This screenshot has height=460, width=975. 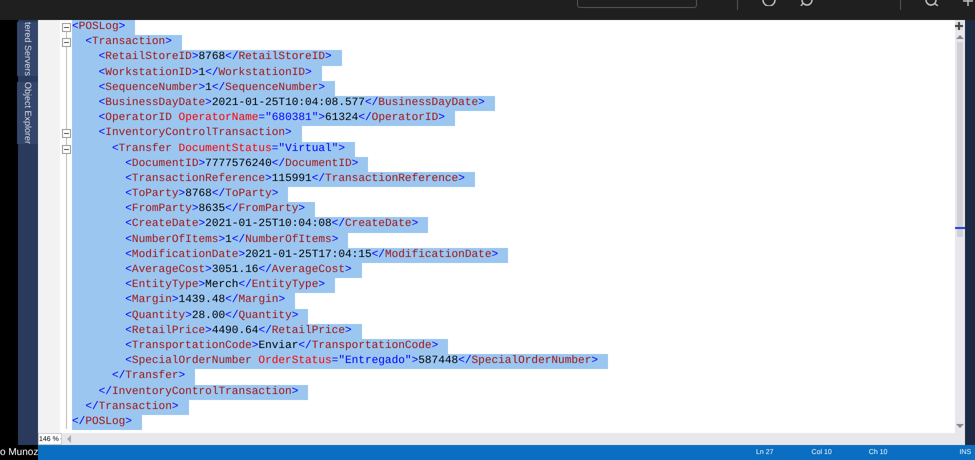 What do you see at coordinates (28, 113) in the screenshot?
I see `sidebar-tab: Object Explorer` at bounding box center [28, 113].